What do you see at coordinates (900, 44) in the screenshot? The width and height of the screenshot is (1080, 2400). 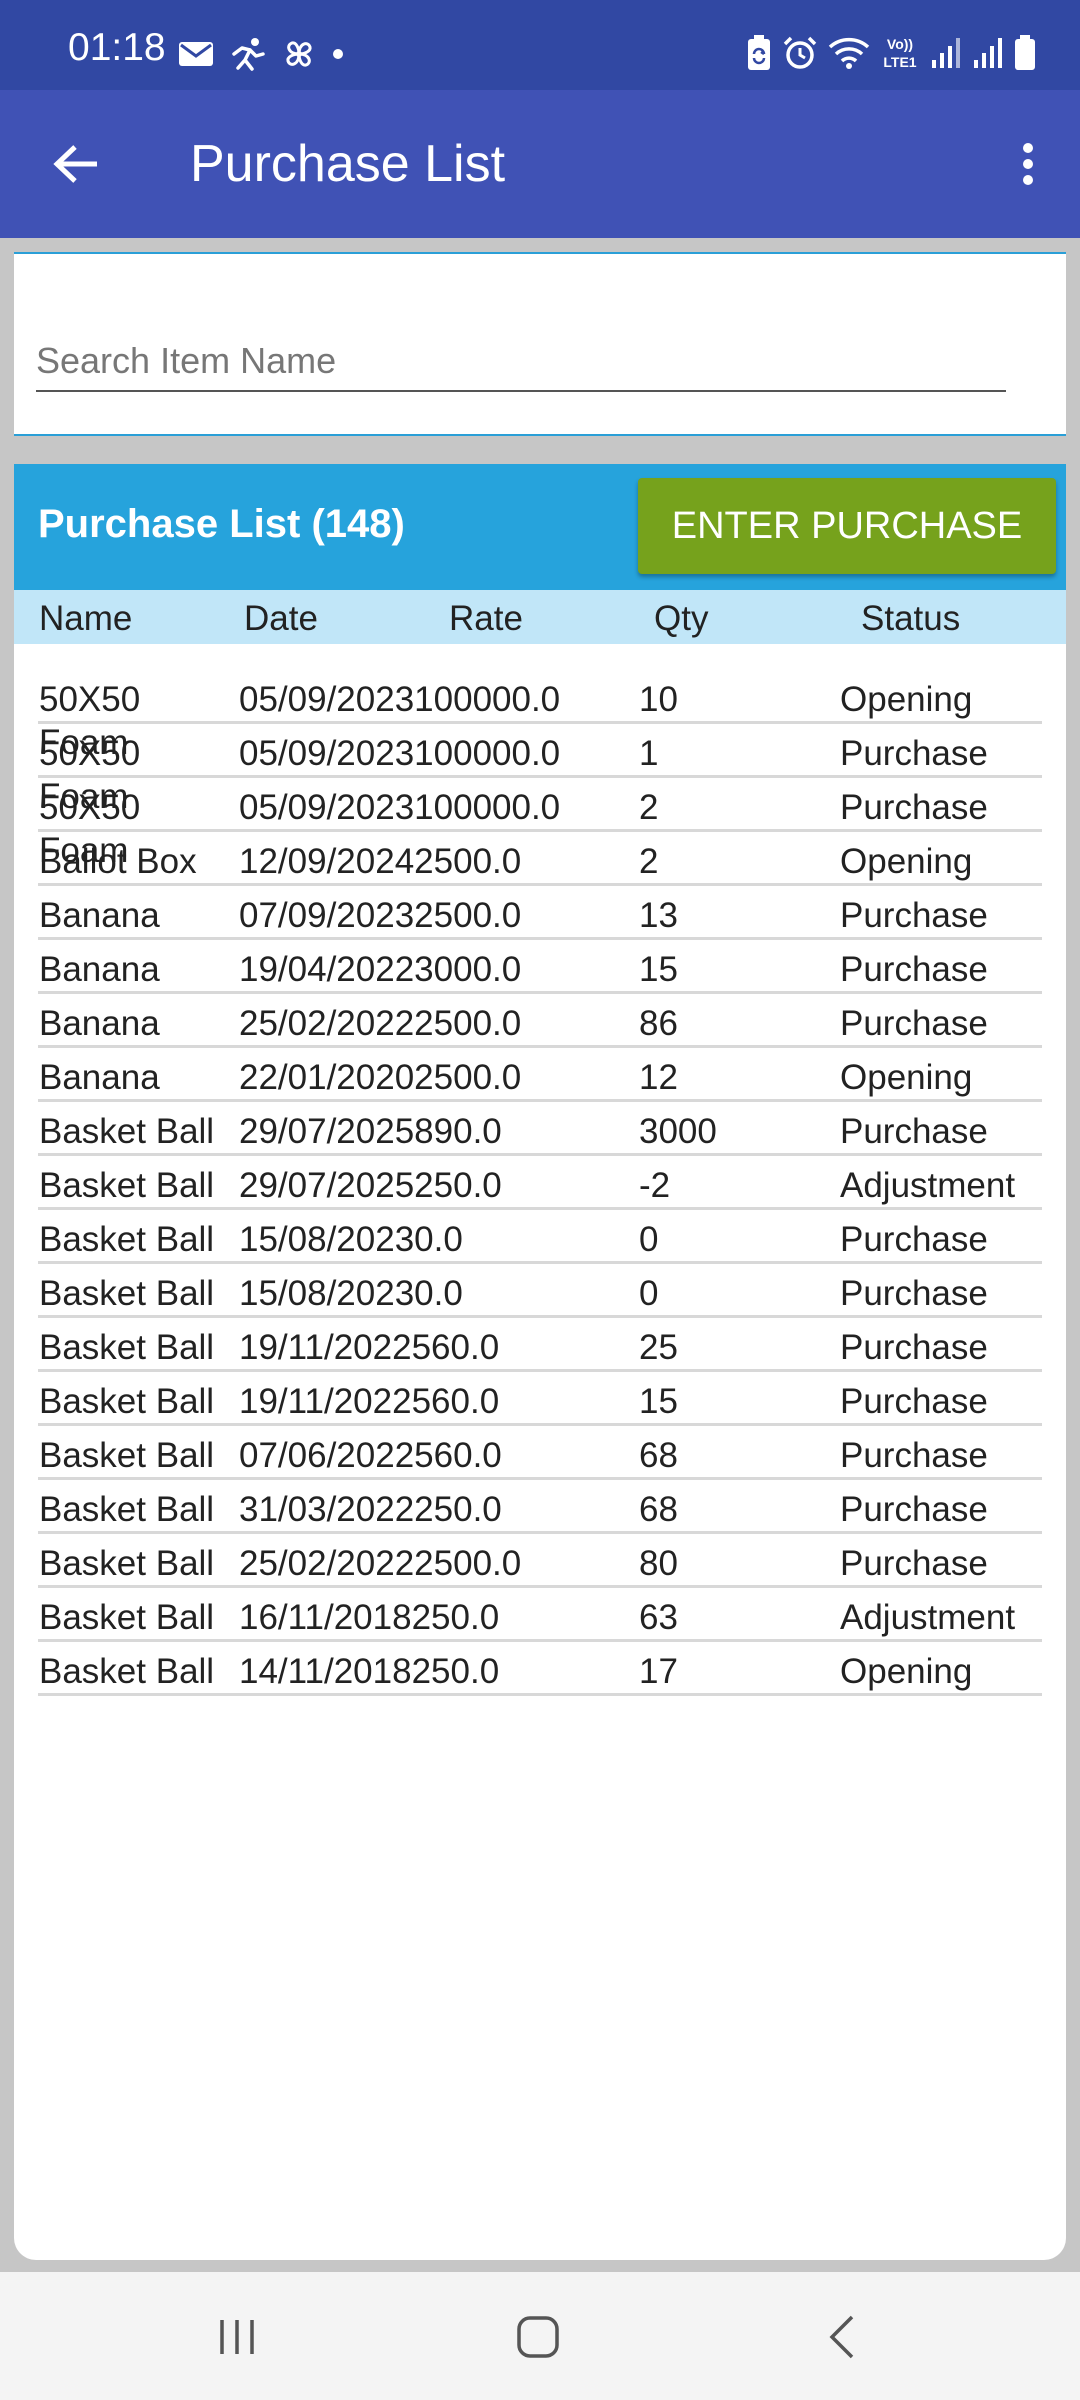 I see `volte-label-top: Vo))` at bounding box center [900, 44].